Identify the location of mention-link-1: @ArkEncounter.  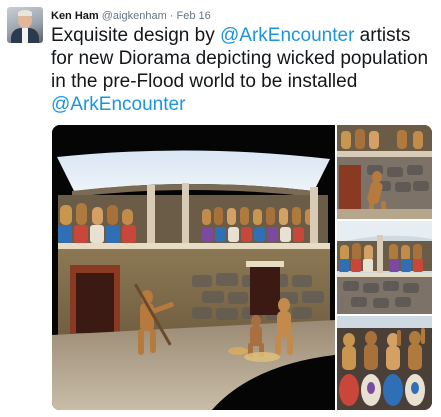
(287, 35).